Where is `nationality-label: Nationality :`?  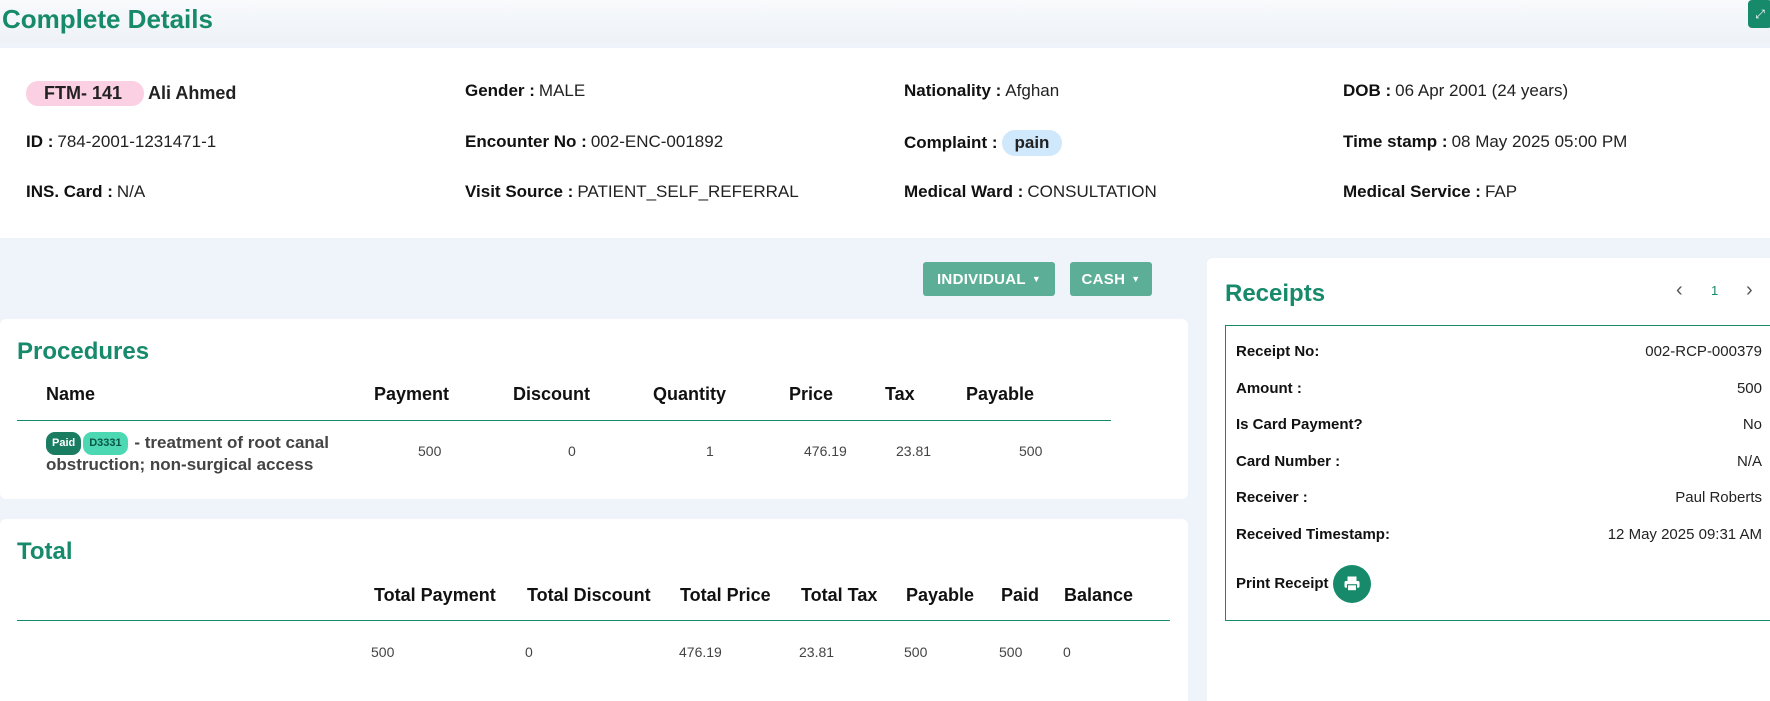 nationality-label: Nationality : is located at coordinates (953, 90).